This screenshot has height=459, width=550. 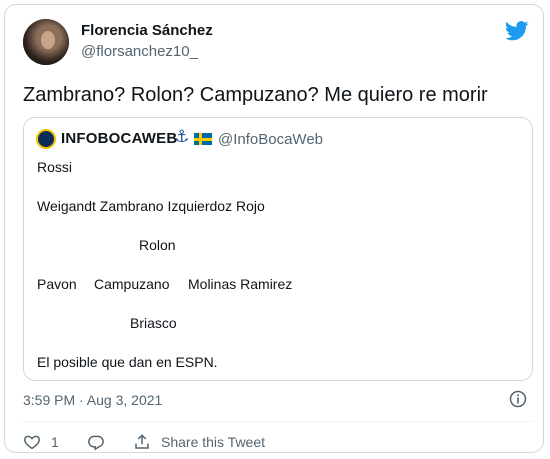 What do you see at coordinates (127, 362) in the screenshot?
I see `quoted-line-6: El posible que dan en ESPN.` at bounding box center [127, 362].